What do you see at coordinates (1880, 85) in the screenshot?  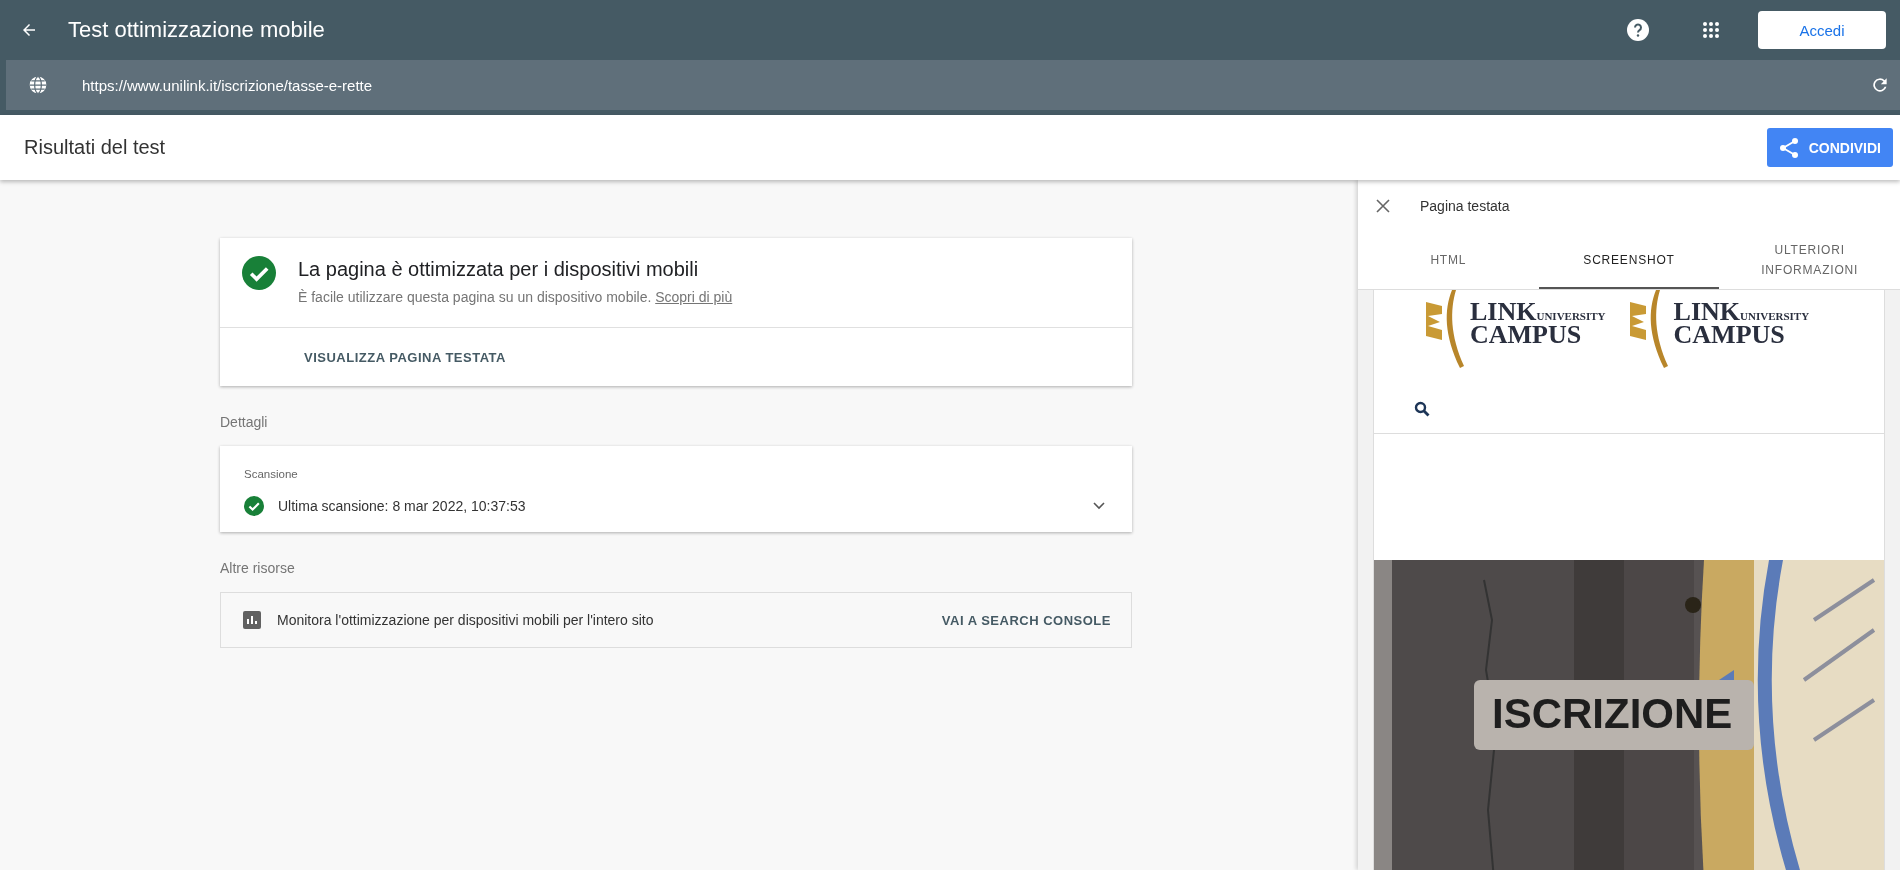 I see `reload-icon` at bounding box center [1880, 85].